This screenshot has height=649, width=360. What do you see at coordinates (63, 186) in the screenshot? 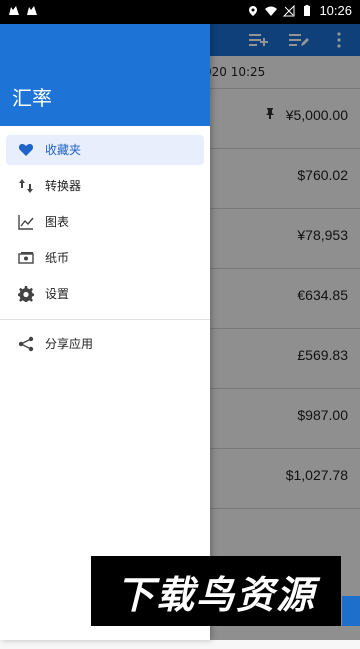
I see `menu-item-label: 转换器` at bounding box center [63, 186].